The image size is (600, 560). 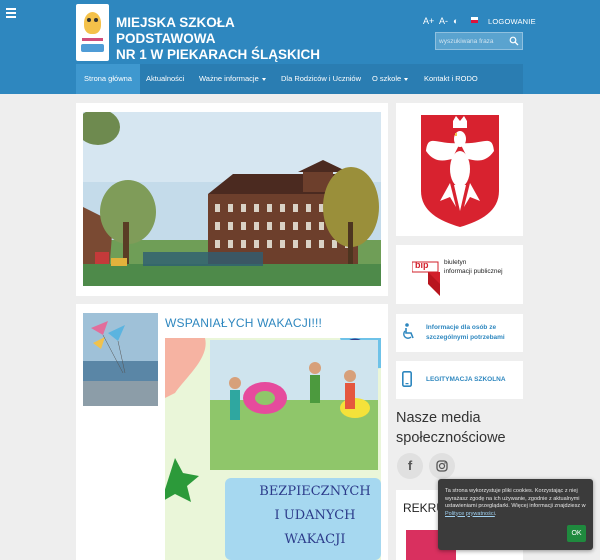 I want to click on poster-line2: I UDANYCH, so click(x=315, y=515).